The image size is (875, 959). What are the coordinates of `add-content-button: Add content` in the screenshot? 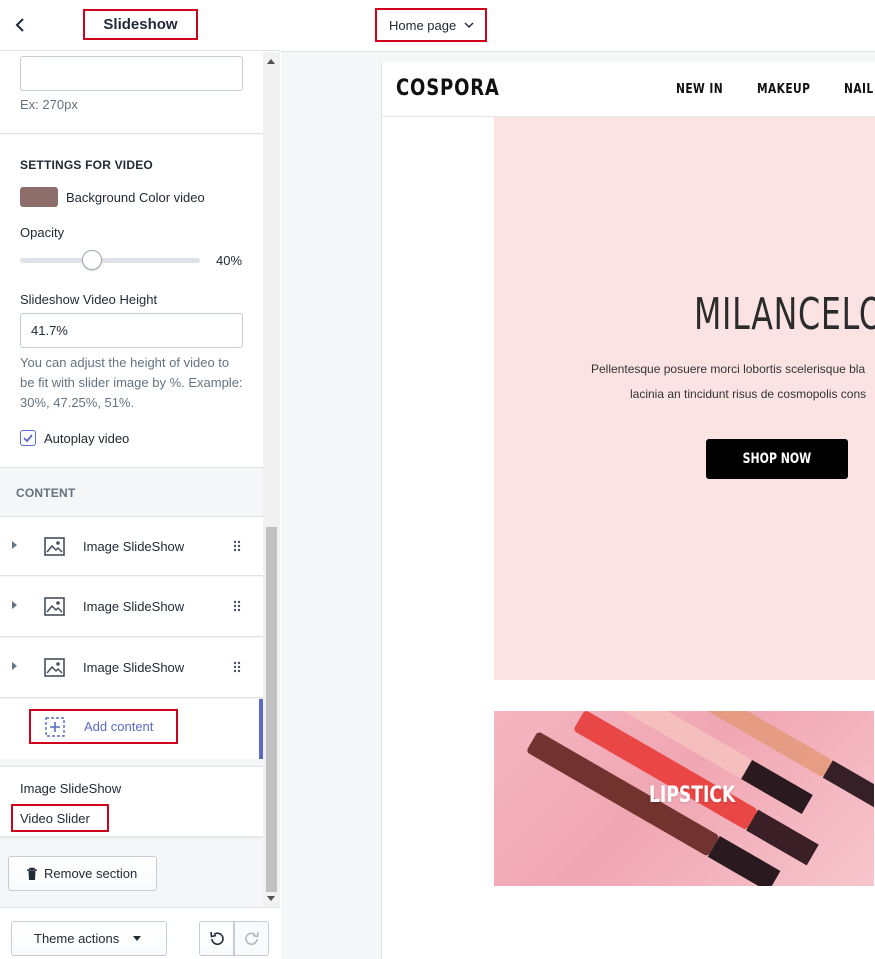 It's located at (103, 726).